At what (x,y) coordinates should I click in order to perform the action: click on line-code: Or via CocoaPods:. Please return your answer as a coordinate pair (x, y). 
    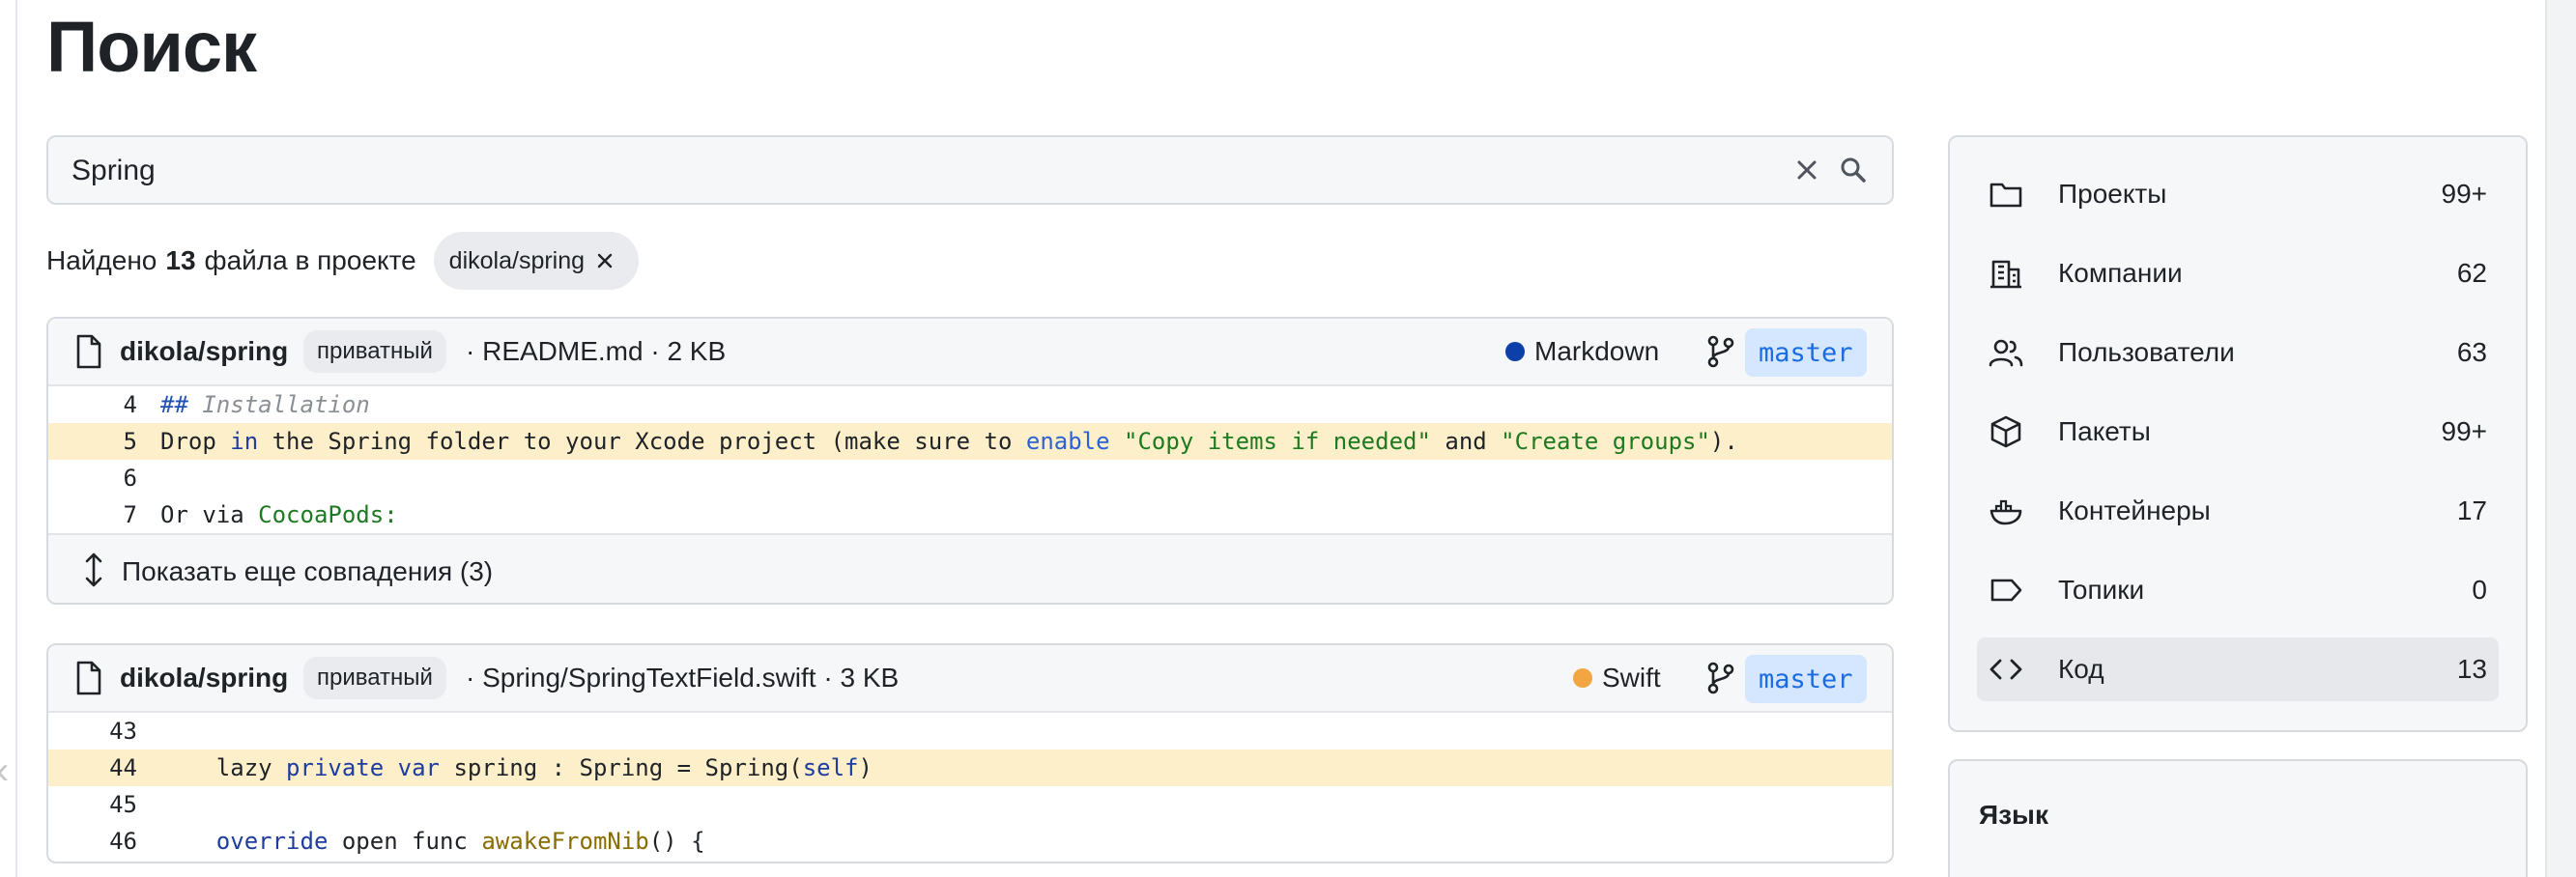
    Looking at the image, I should click on (279, 514).